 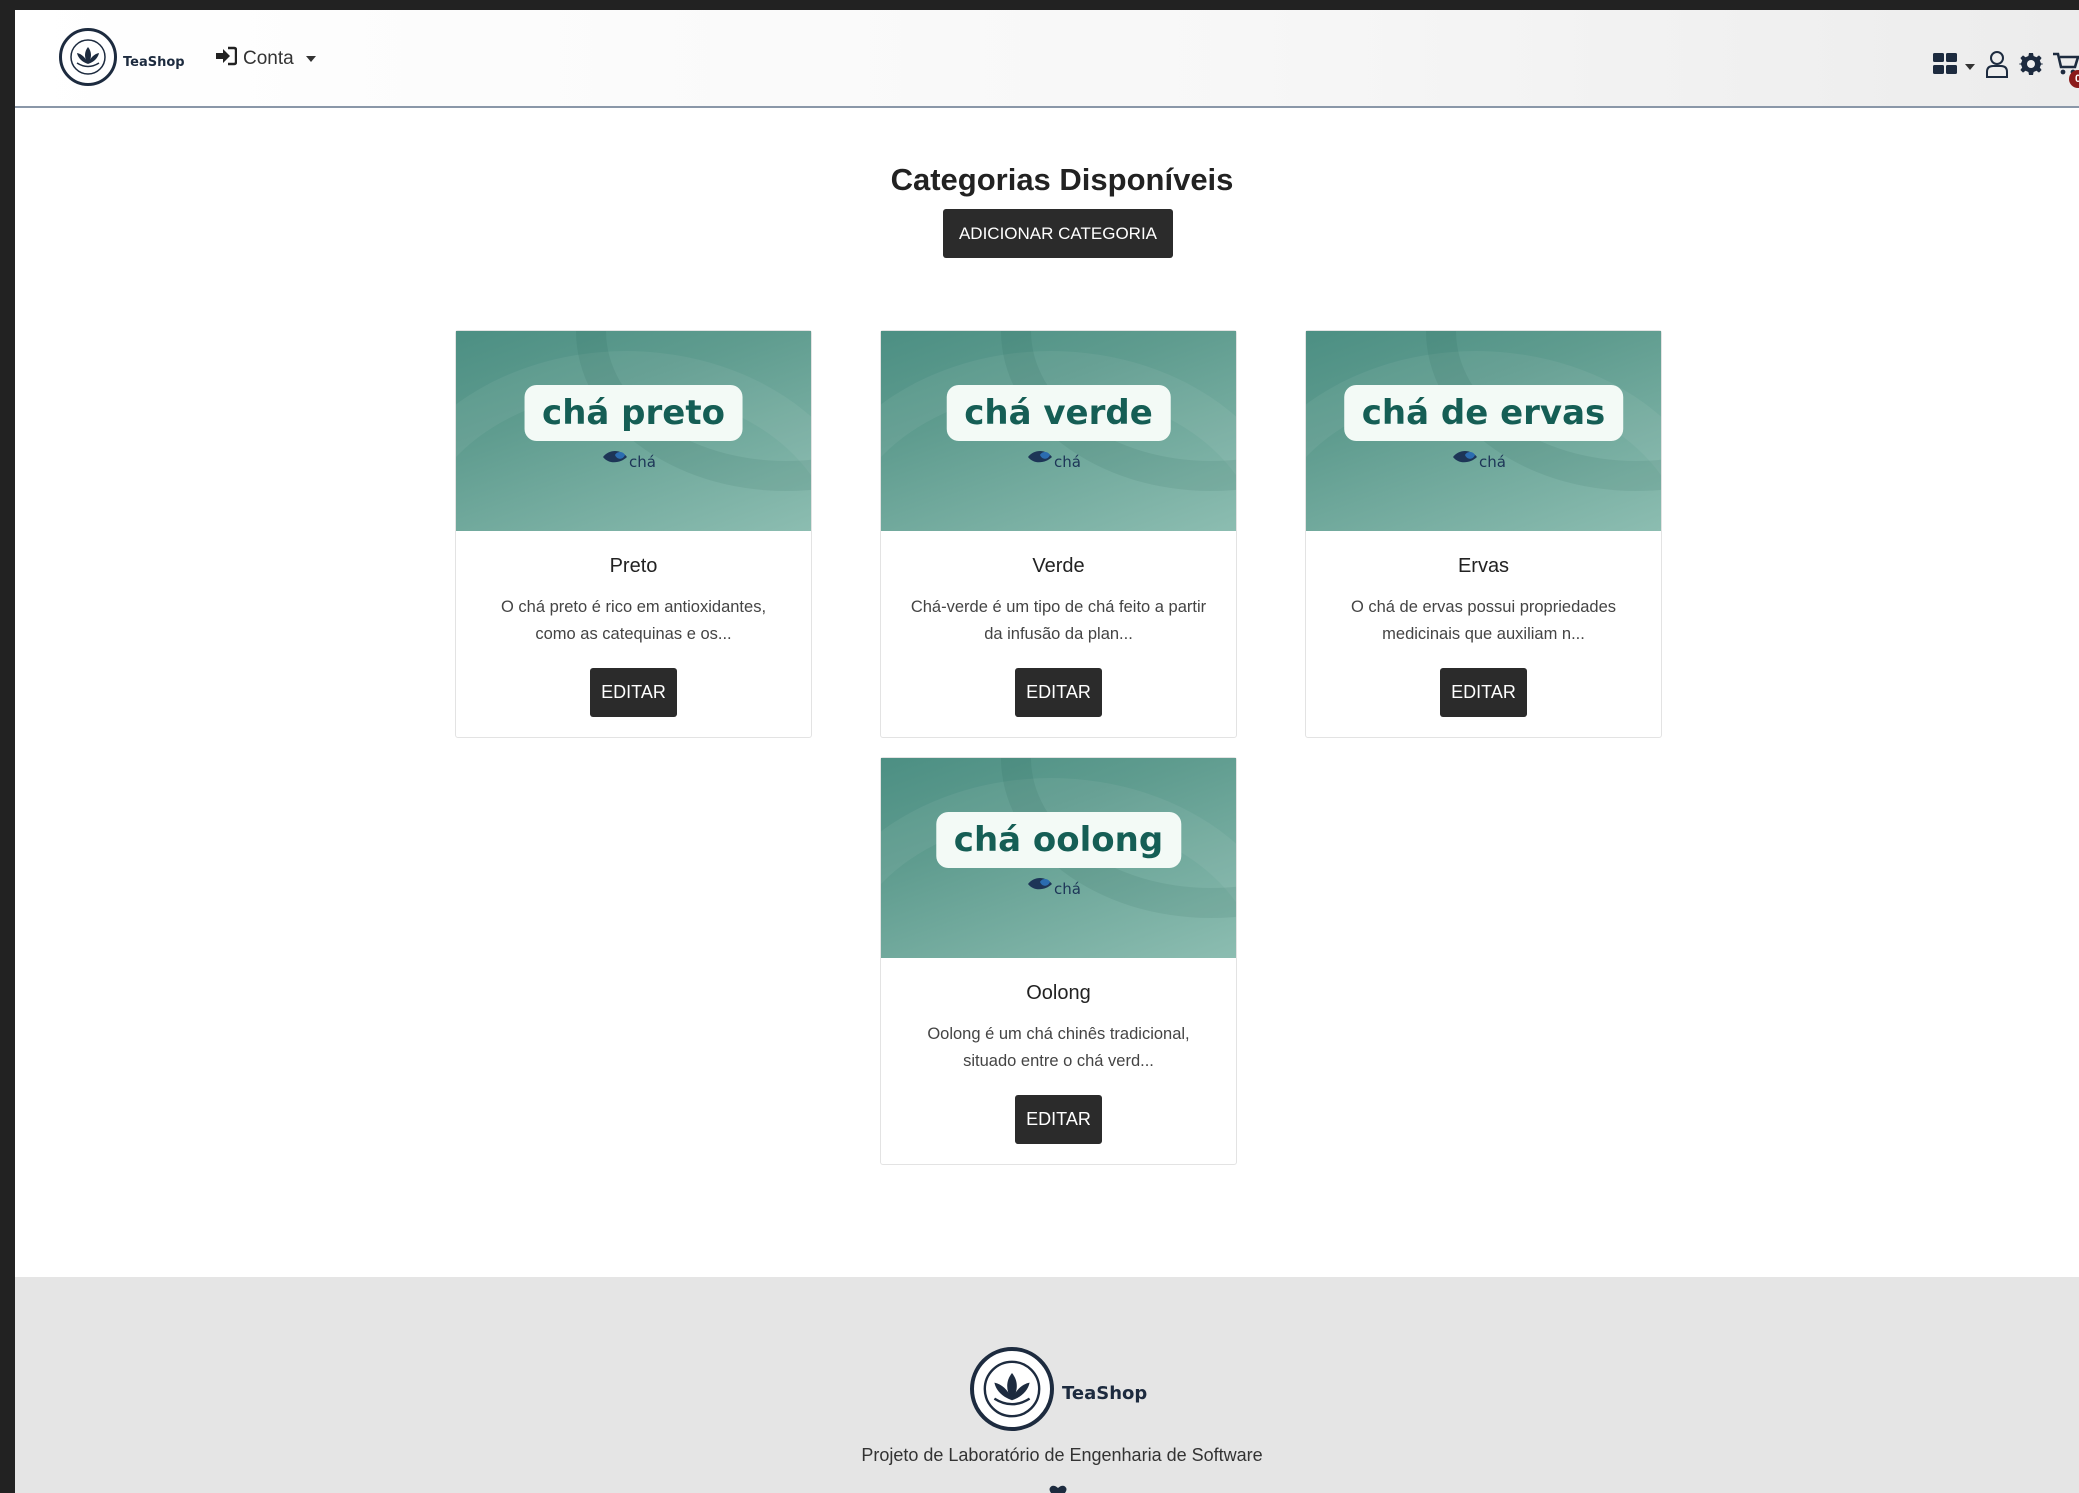 I want to click on user-button, so click(x=1997, y=66).